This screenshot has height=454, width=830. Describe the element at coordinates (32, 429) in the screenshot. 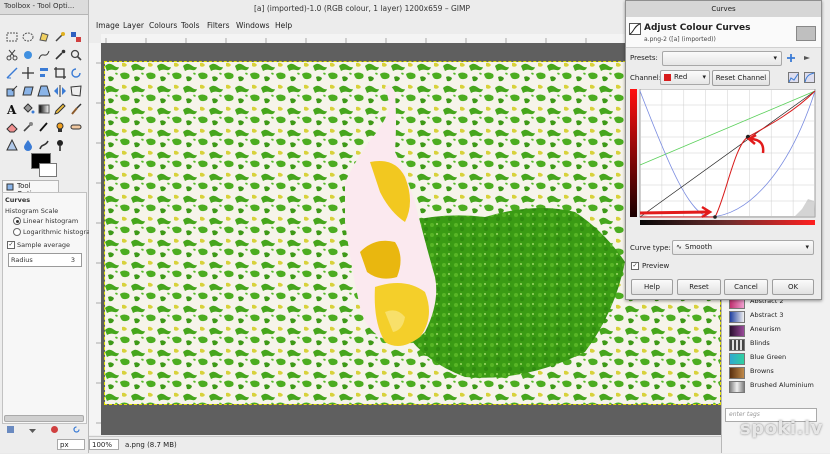

I see `restore-options-icon` at that location.